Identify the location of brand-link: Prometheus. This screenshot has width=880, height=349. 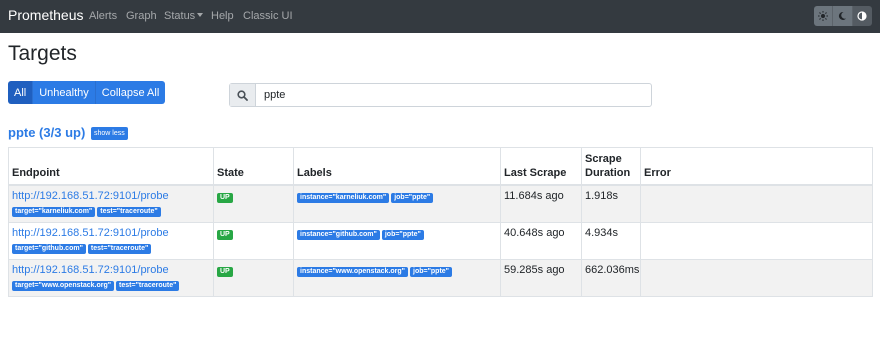
(45, 15).